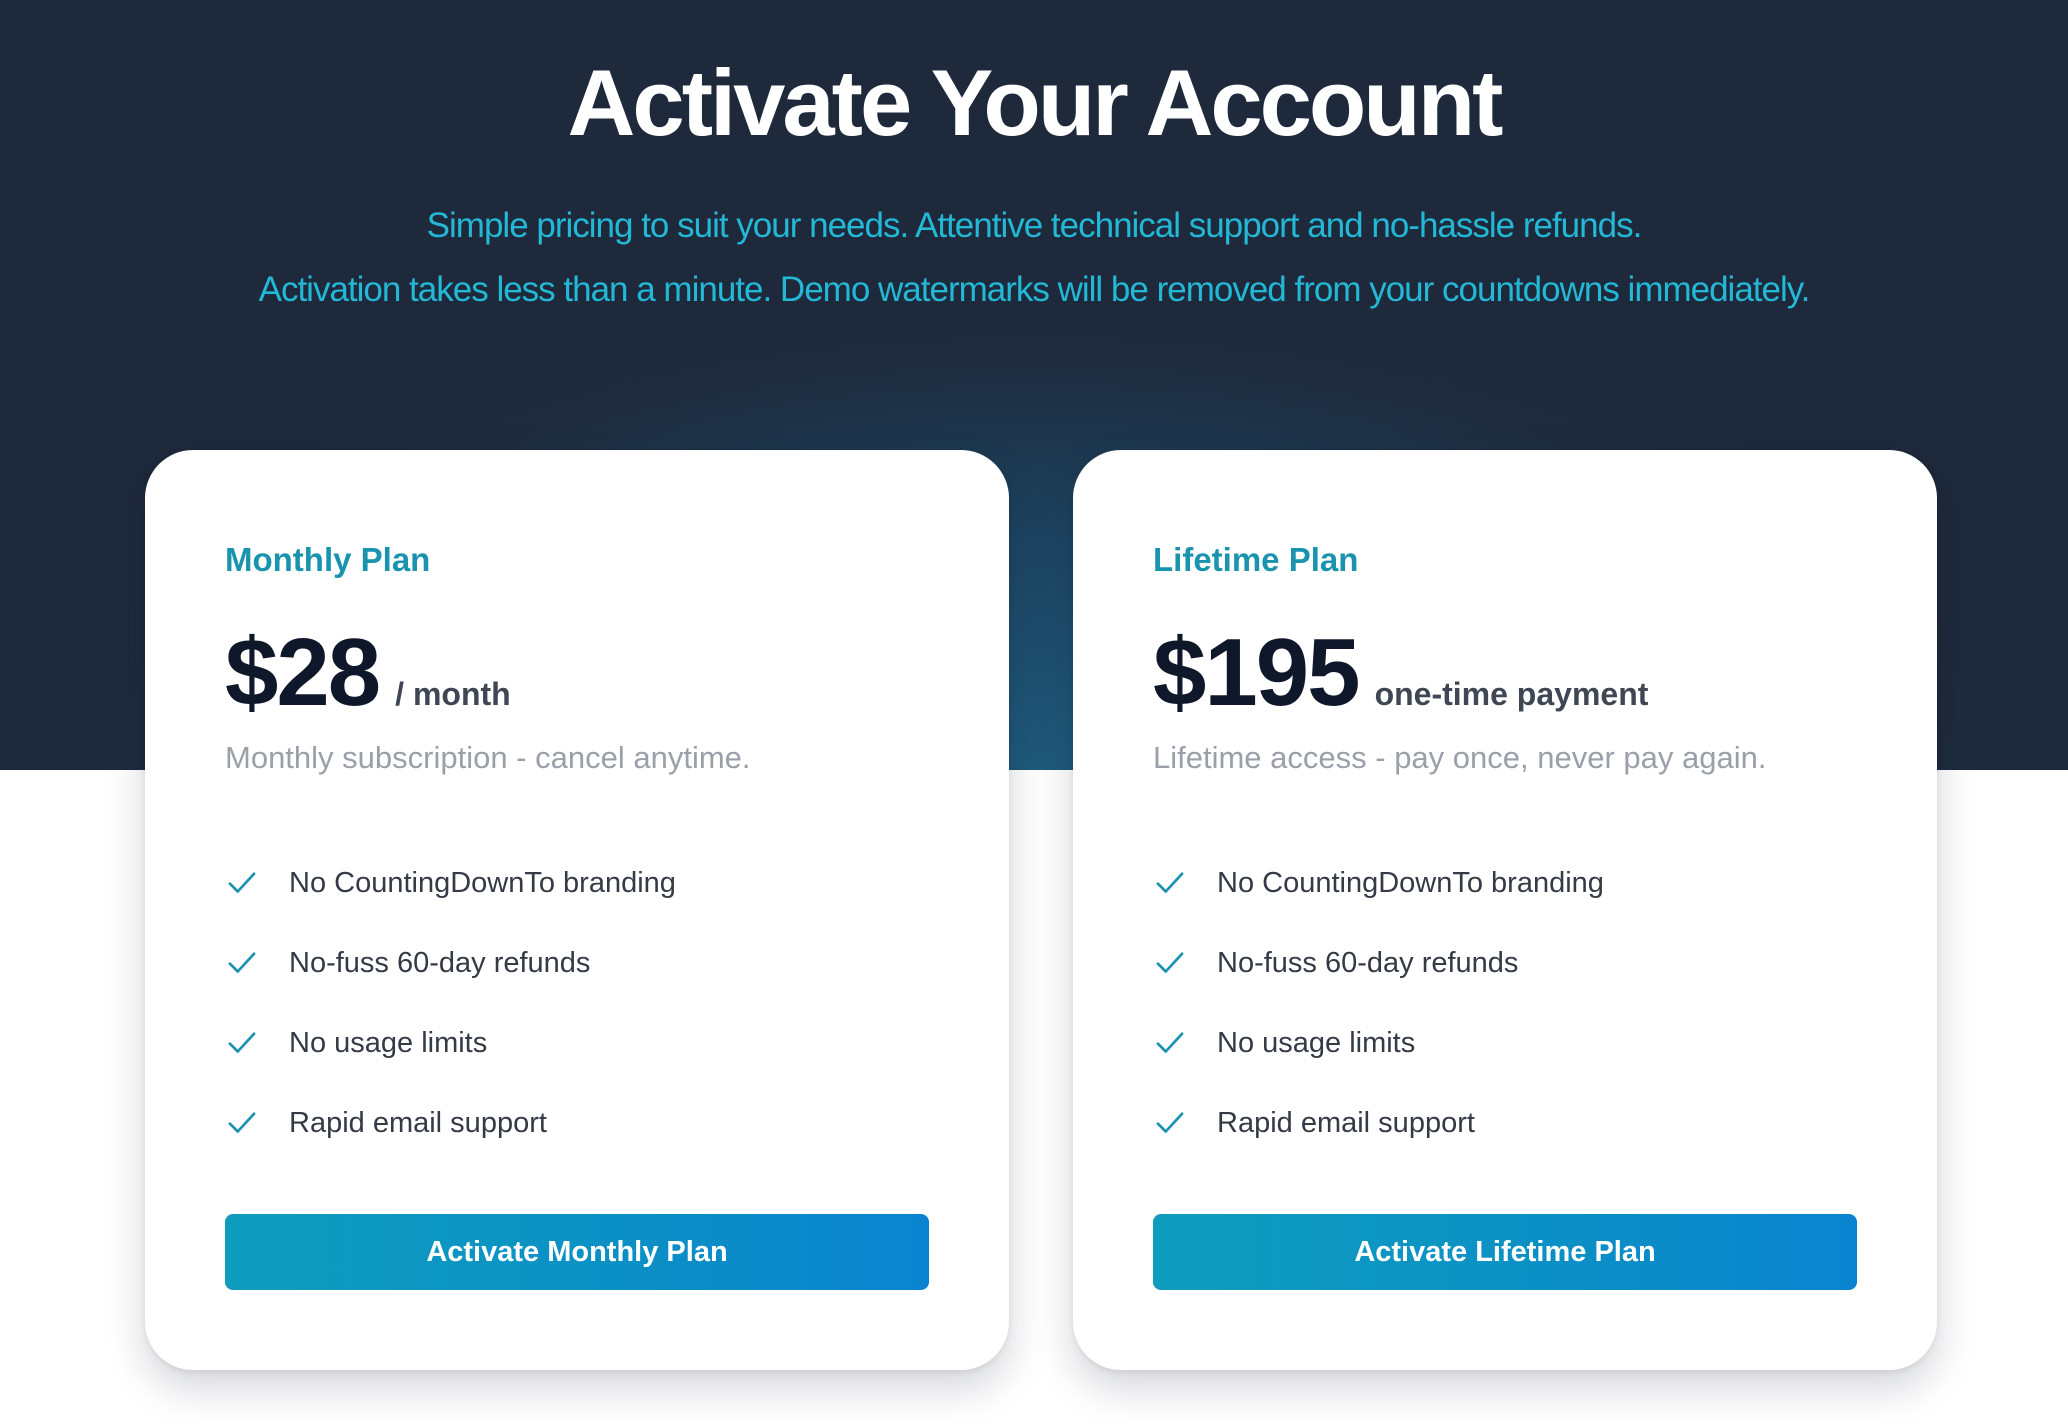  What do you see at coordinates (577, 1252) in the screenshot?
I see `activate-monthly-plan-button: Activate Monthly Plan` at bounding box center [577, 1252].